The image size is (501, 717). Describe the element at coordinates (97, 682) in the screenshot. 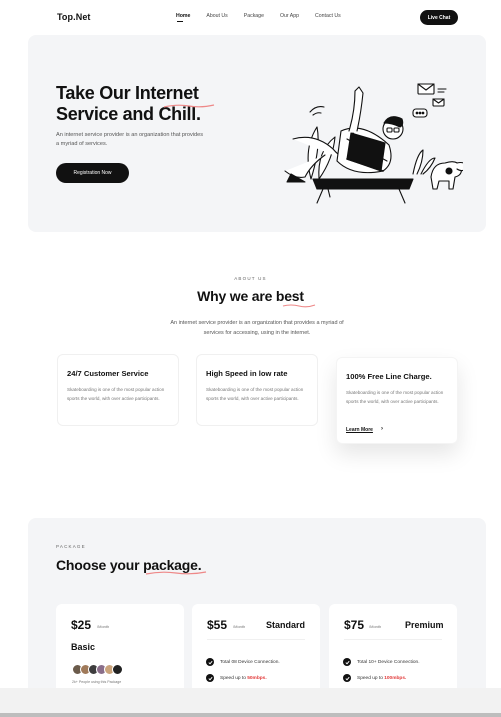

I see `users-note: 2k+ People using this Package` at that location.